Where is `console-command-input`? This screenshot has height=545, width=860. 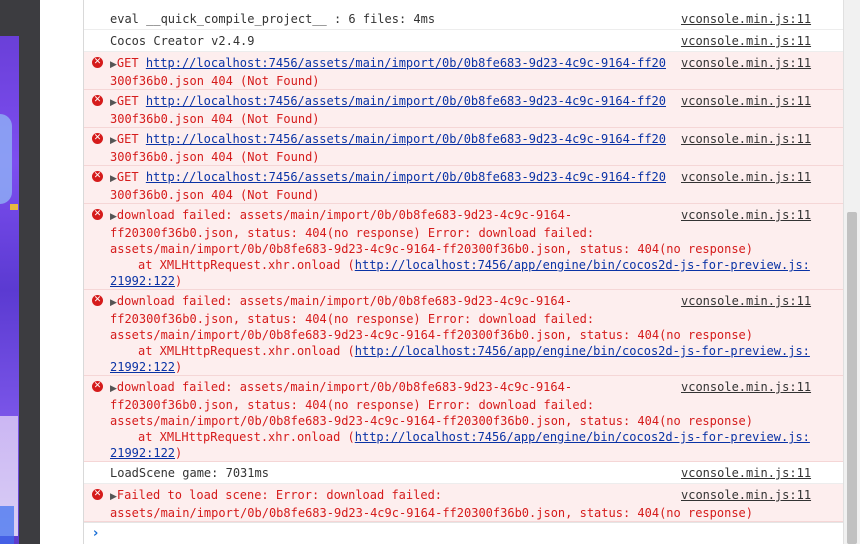 console-command-input is located at coordinates (470, 534).